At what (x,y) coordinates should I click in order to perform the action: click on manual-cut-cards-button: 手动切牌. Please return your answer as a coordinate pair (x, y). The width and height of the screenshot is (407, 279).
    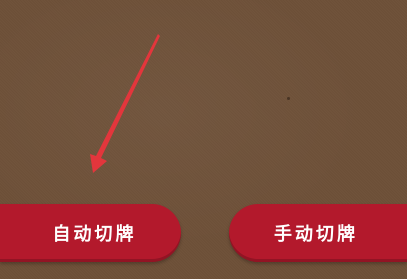
    Looking at the image, I should click on (318, 233).